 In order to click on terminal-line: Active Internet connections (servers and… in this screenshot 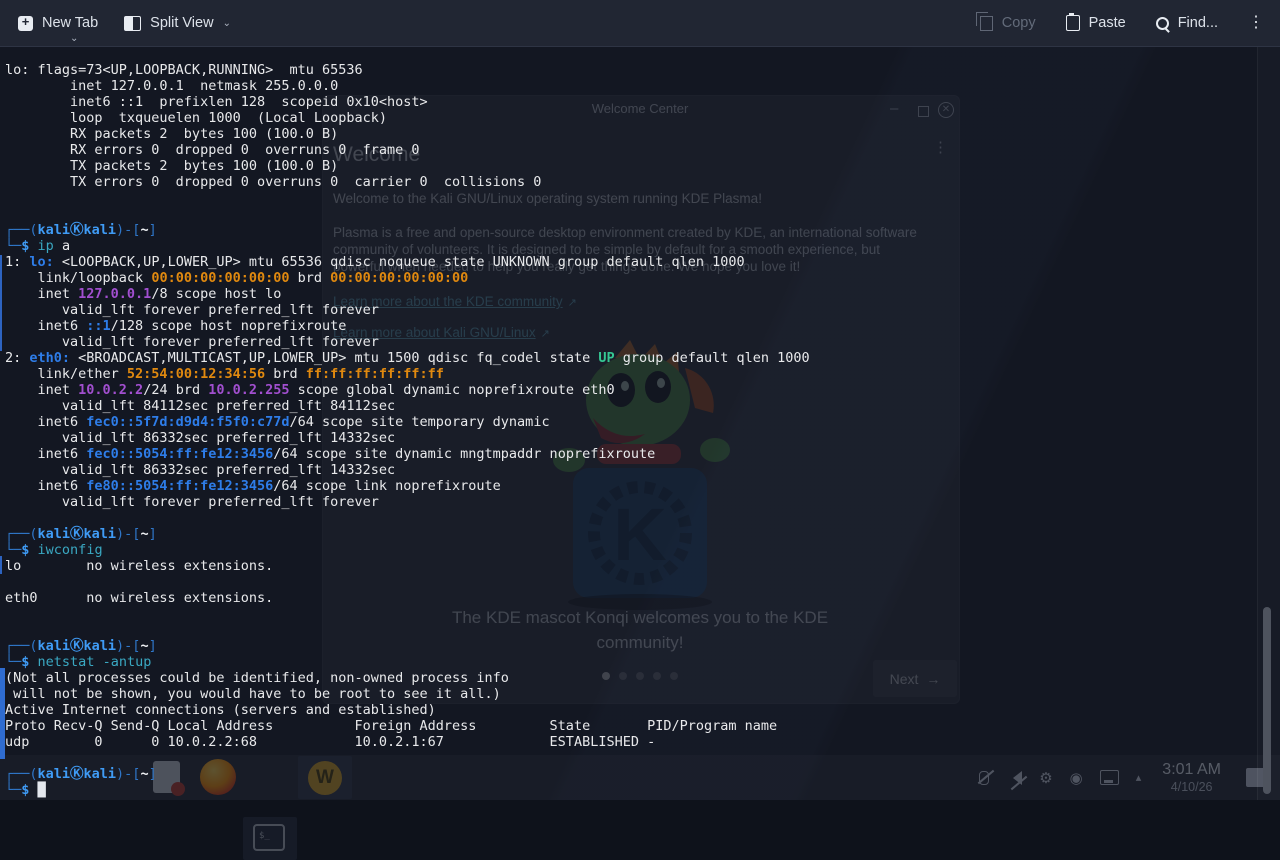, I will do `click(220, 710)`.